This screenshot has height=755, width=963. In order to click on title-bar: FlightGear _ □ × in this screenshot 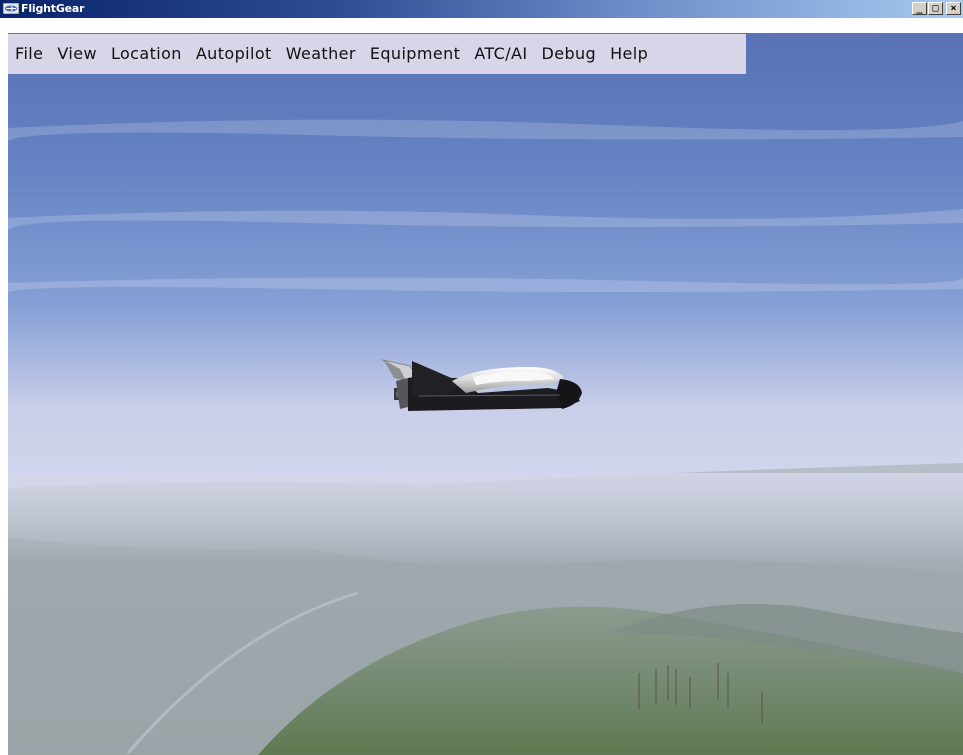, I will do `click(481, 9)`.